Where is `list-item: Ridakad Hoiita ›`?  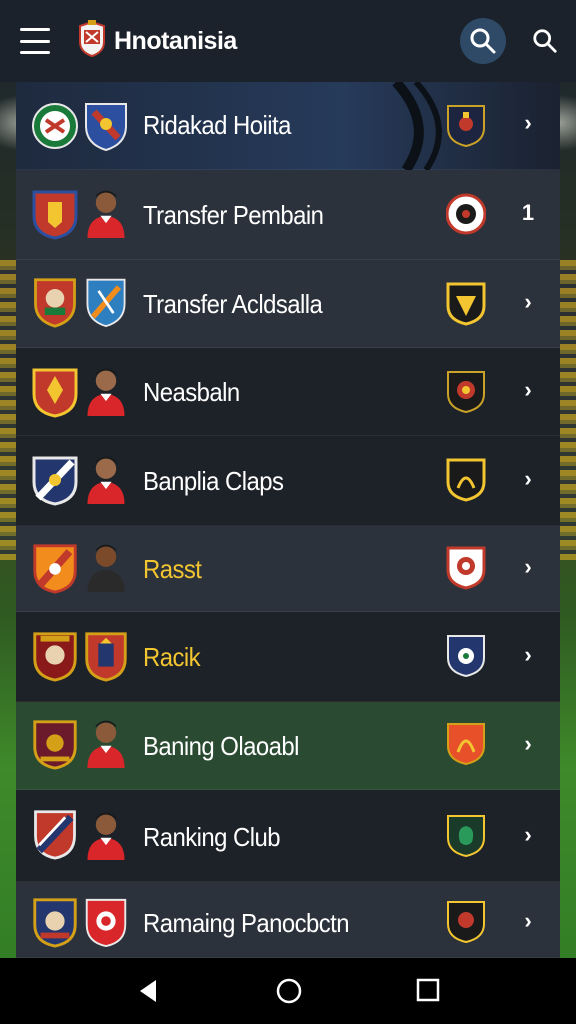 list-item: Ridakad Hoiita › is located at coordinates (288, 126).